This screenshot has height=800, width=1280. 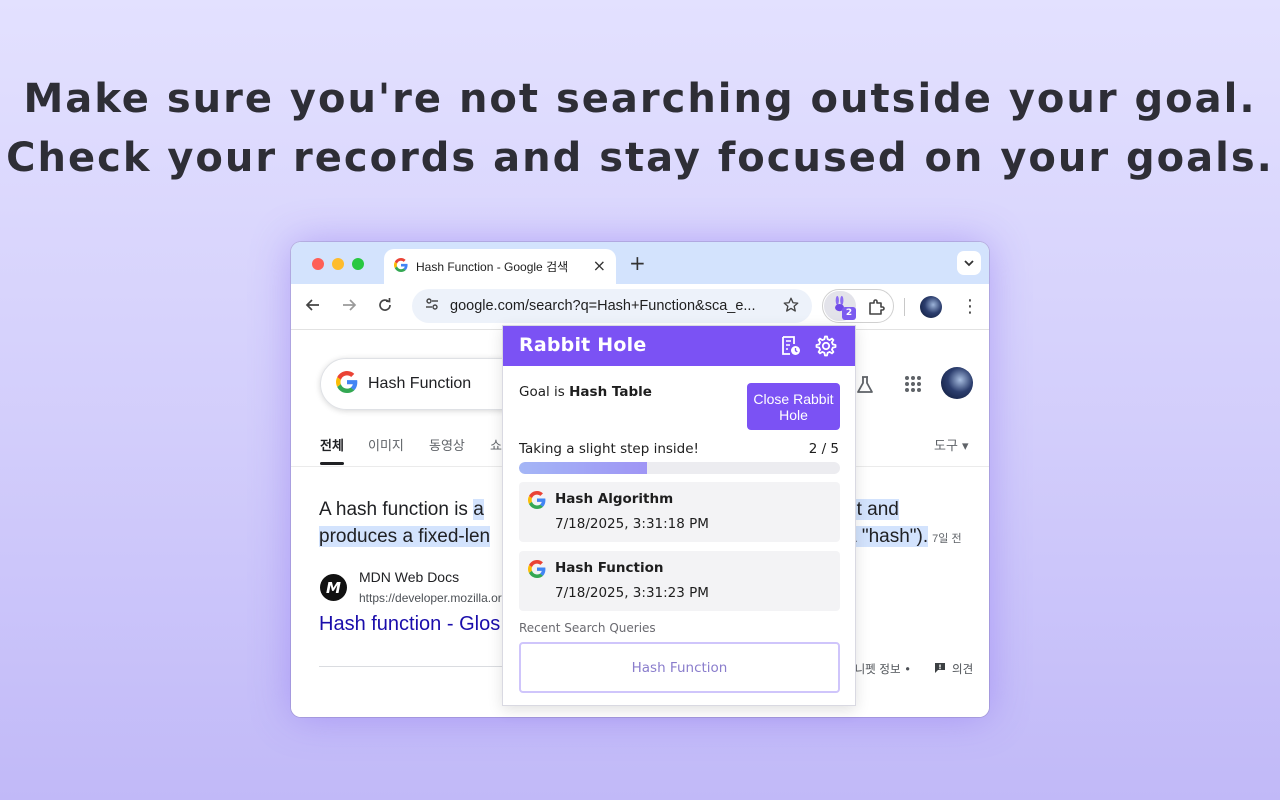 What do you see at coordinates (430, 598) in the screenshot?
I see `source-url: https://developer.mozilla.or` at bounding box center [430, 598].